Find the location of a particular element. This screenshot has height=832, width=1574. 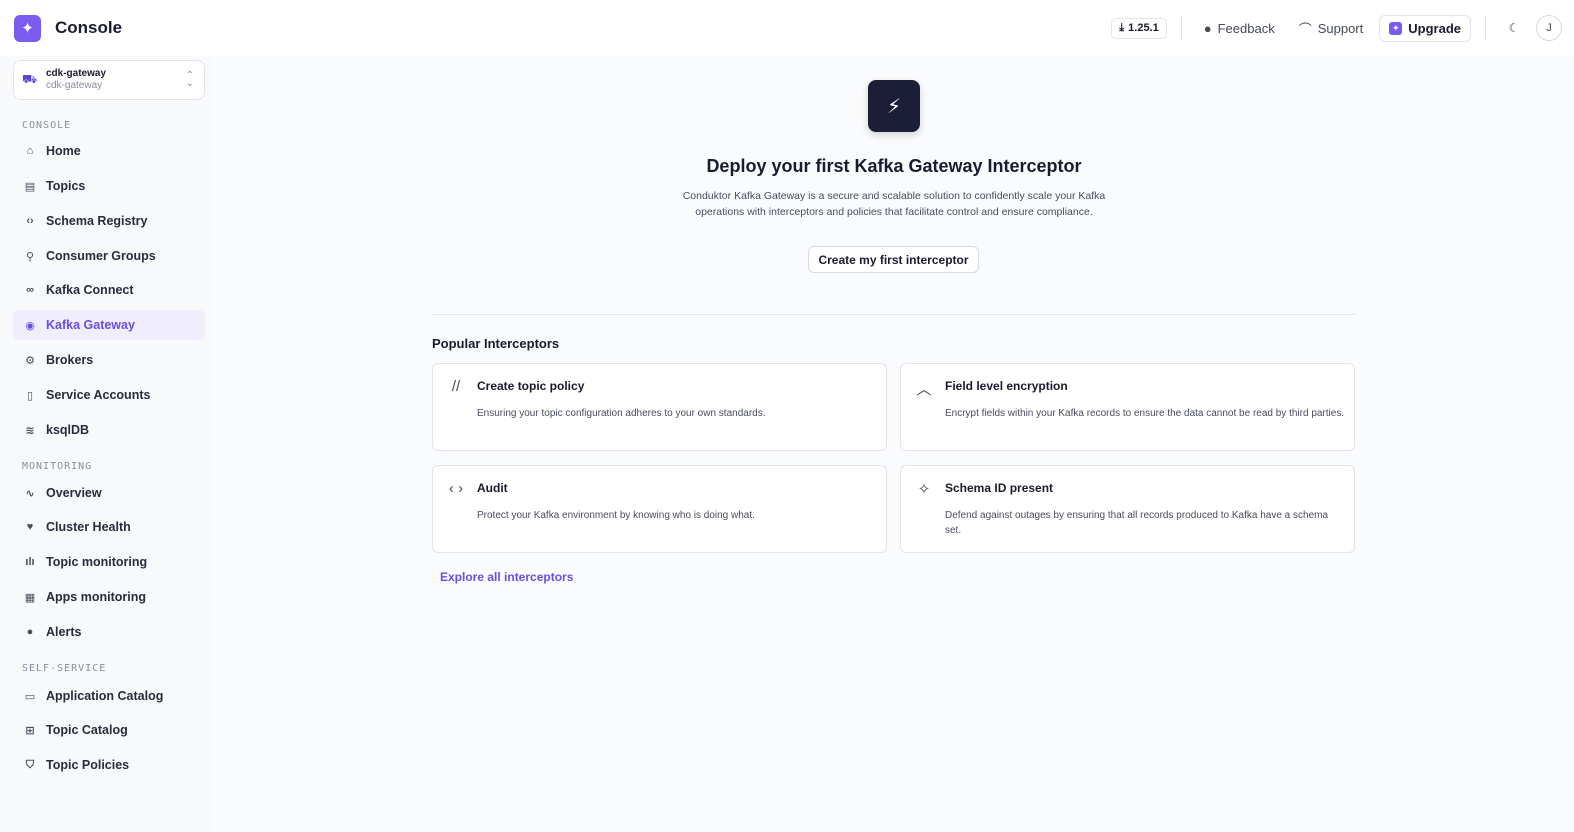

sidebar-item-cluster-health: ♥ Cluster Health is located at coordinates (109, 527).